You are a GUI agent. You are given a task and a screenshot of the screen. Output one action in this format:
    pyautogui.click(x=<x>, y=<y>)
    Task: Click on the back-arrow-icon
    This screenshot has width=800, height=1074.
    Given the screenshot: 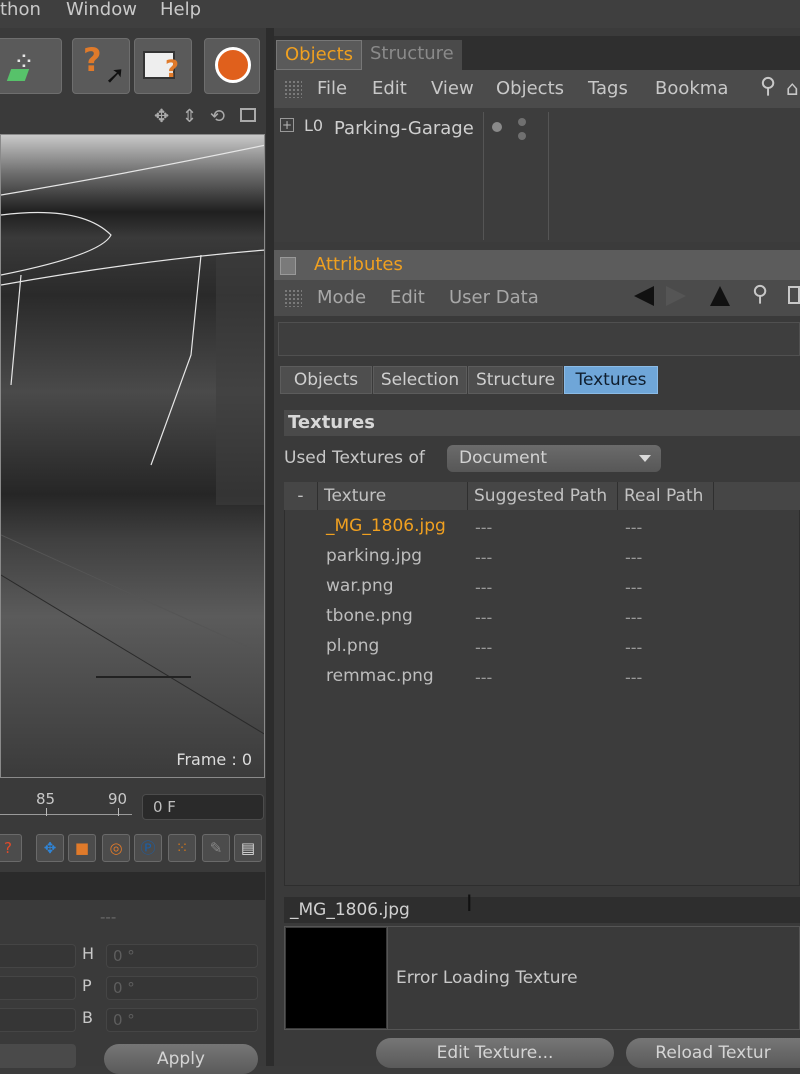 What is the action you would take?
    pyautogui.click(x=644, y=296)
    